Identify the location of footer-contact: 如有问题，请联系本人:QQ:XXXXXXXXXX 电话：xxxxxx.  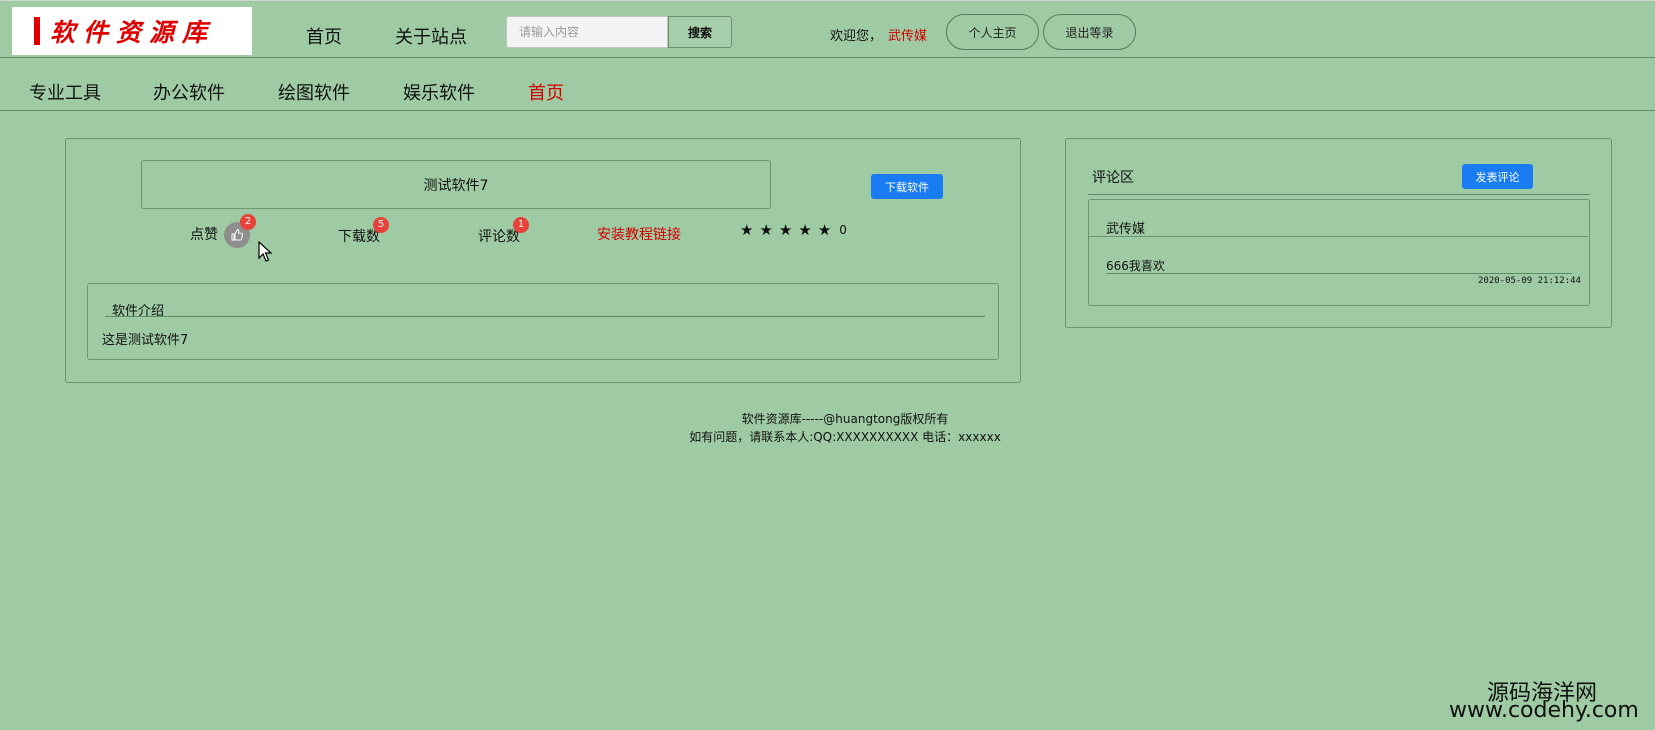
(845, 437).